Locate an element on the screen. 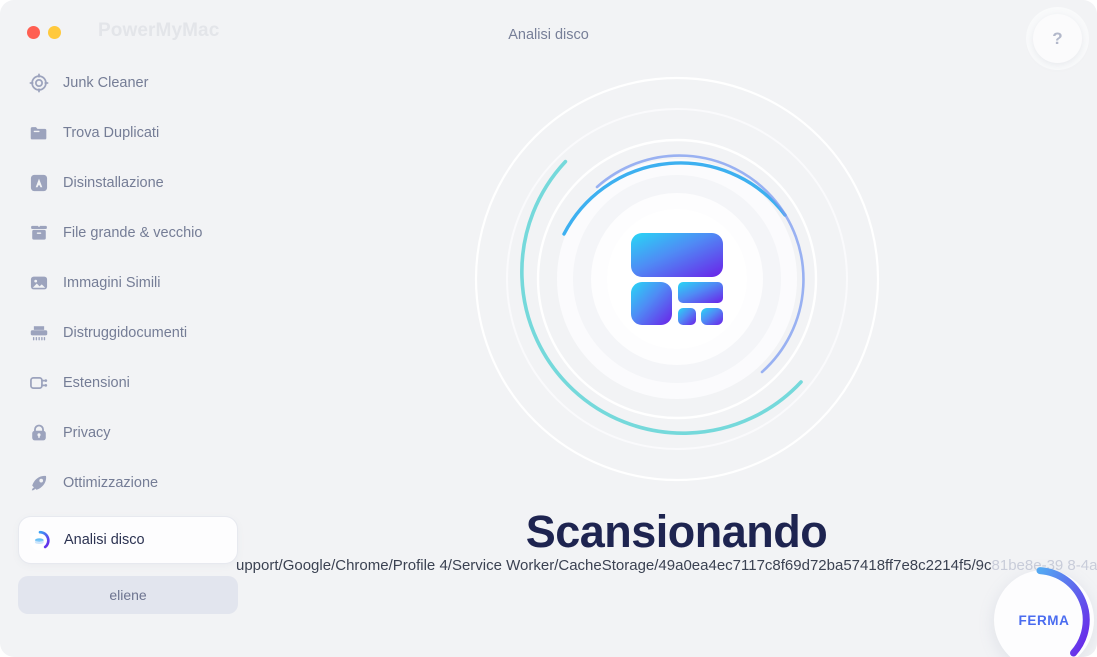 This screenshot has height=657, width=1097. sidebar-item-label: Distruggidocumenti is located at coordinates (125, 333).